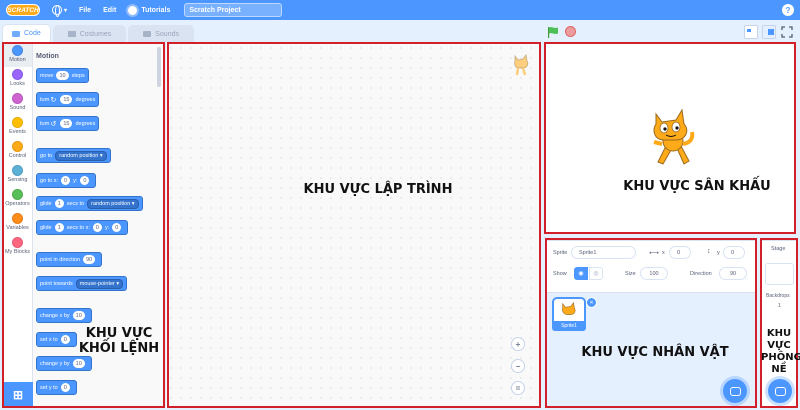 This screenshot has width=800, height=410. Describe the element at coordinates (697, 186) in the screenshot. I see `stage-annotation: KHU VỰC SÂN KHẤU` at that location.